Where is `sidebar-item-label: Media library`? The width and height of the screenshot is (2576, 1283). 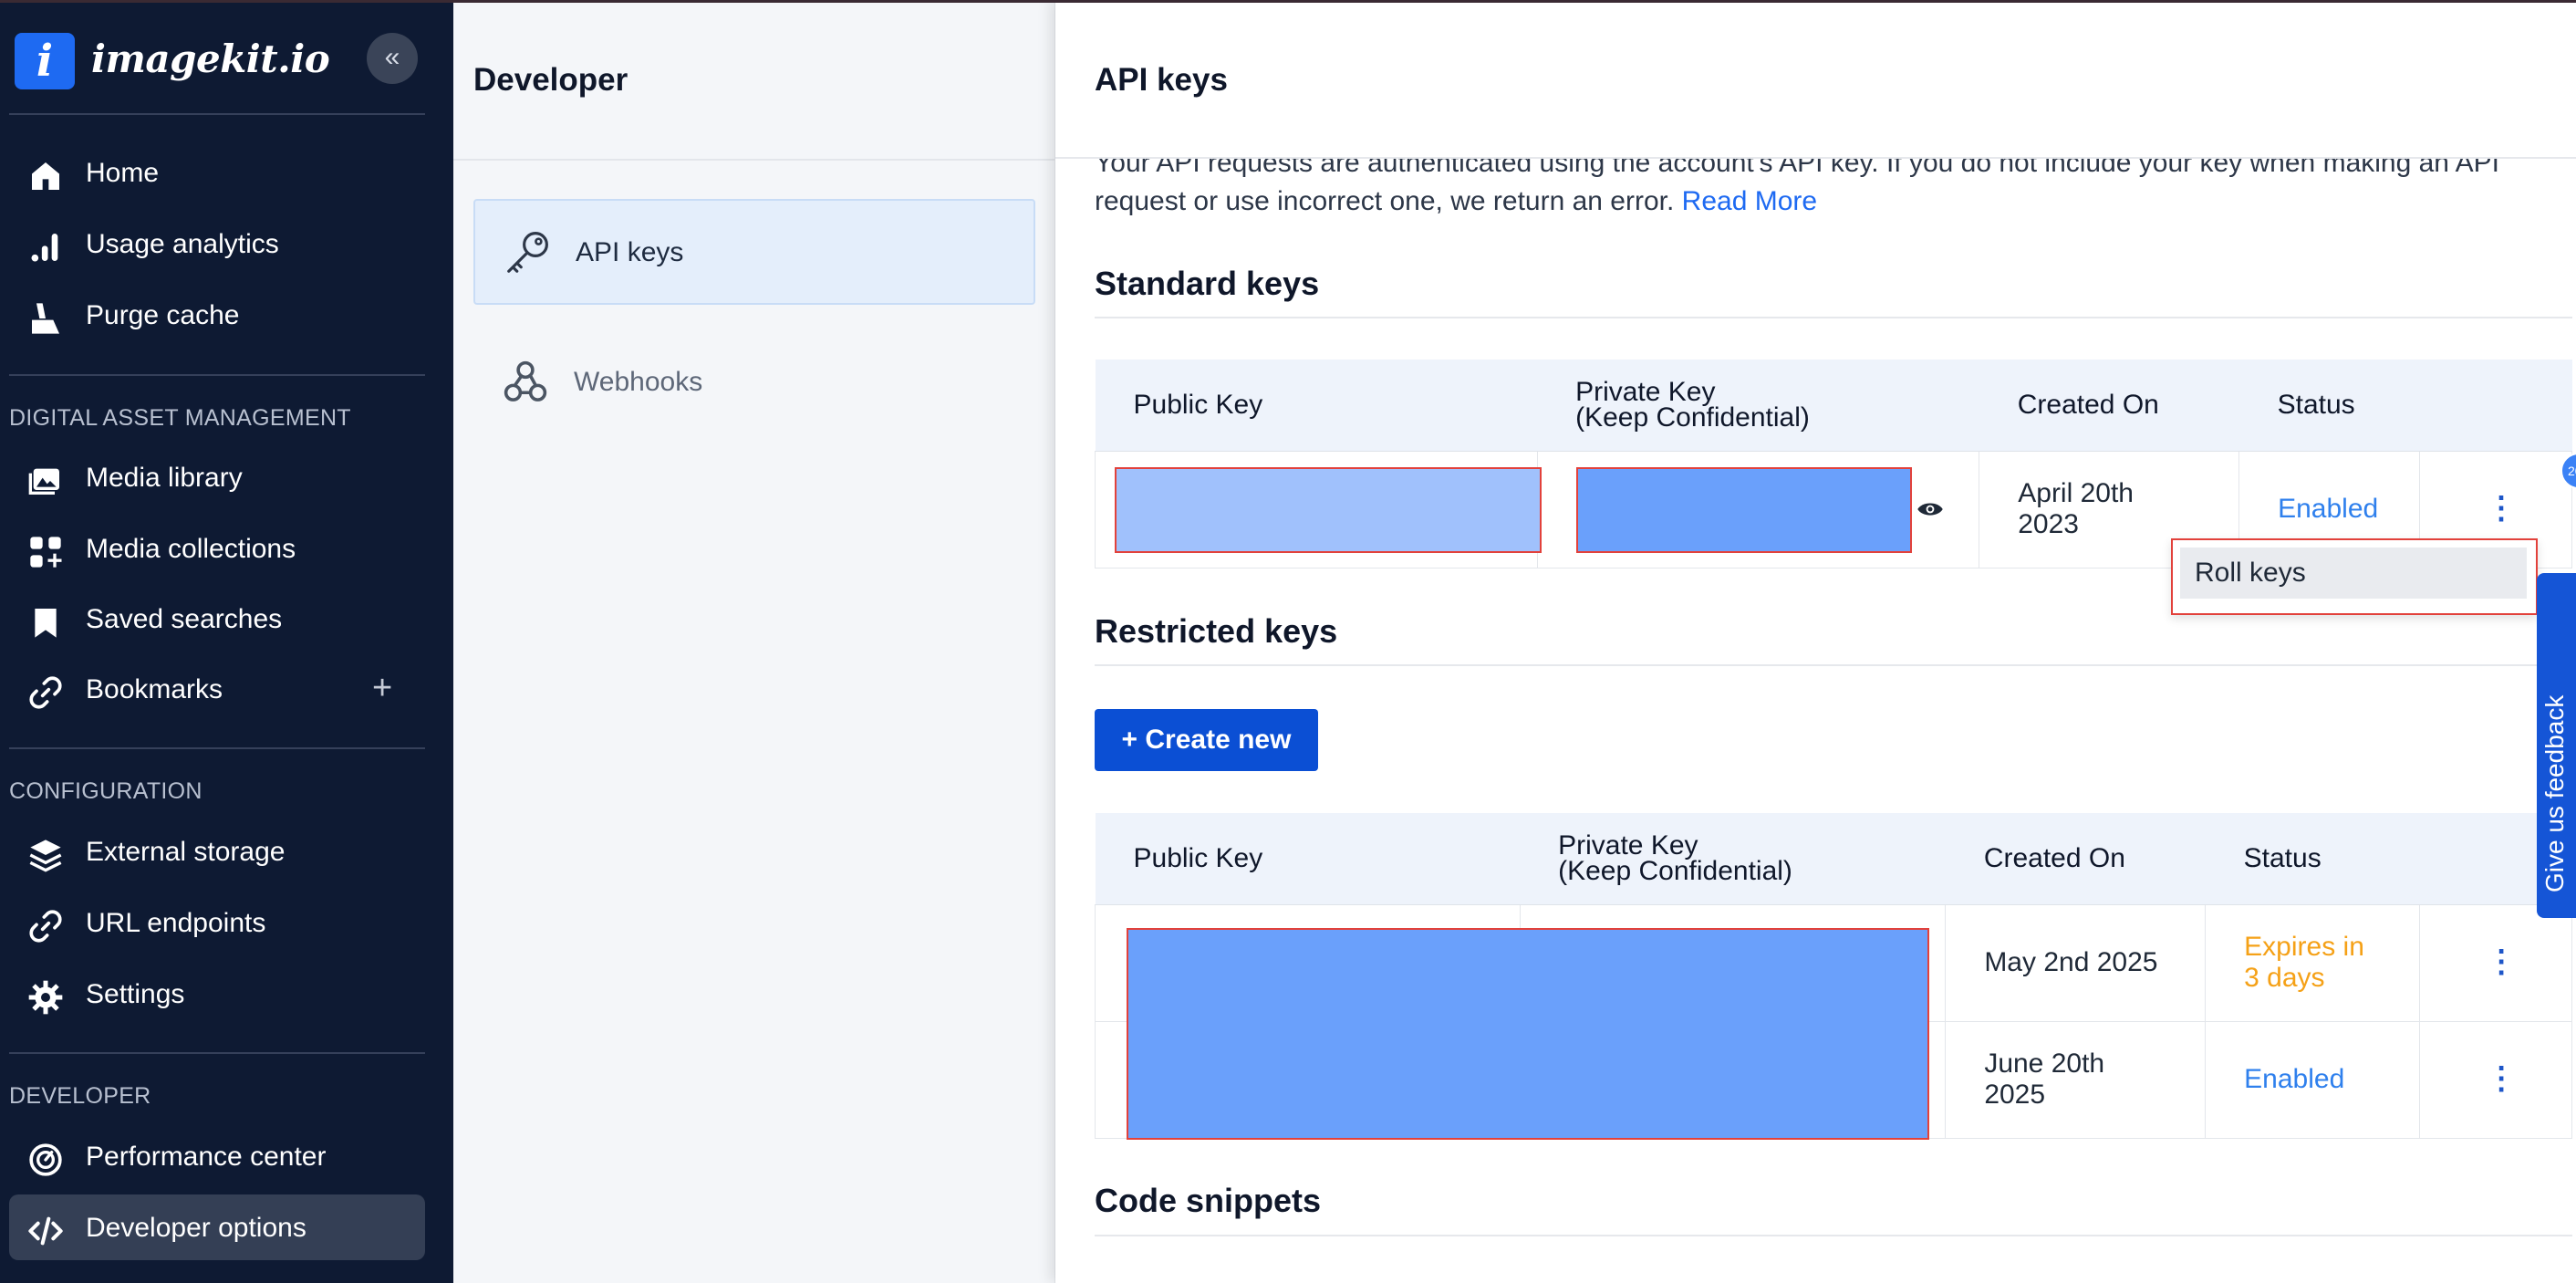
sidebar-item-label: Media library is located at coordinates (164, 478).